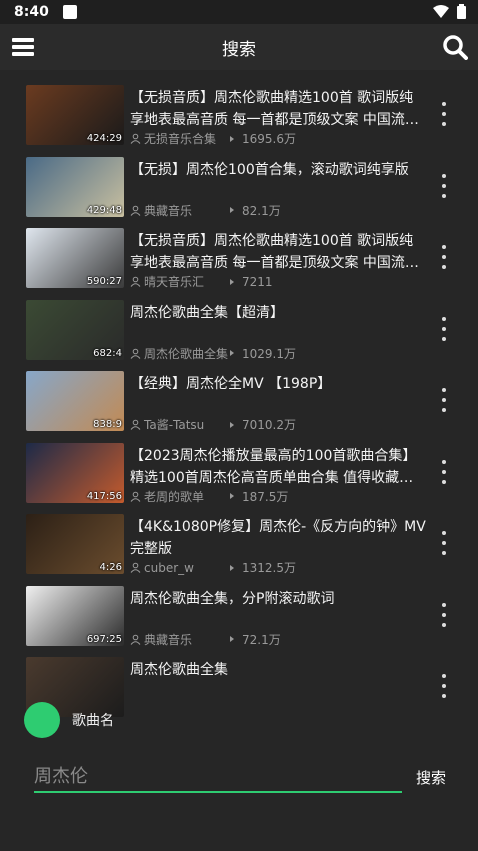 This screenshot has height=851, width=478. Describe the element at coordinates (232, 598) in the screenshot. I see `result-title: 周杰伦歌曲全集，分P附滚动歌词` at that location.